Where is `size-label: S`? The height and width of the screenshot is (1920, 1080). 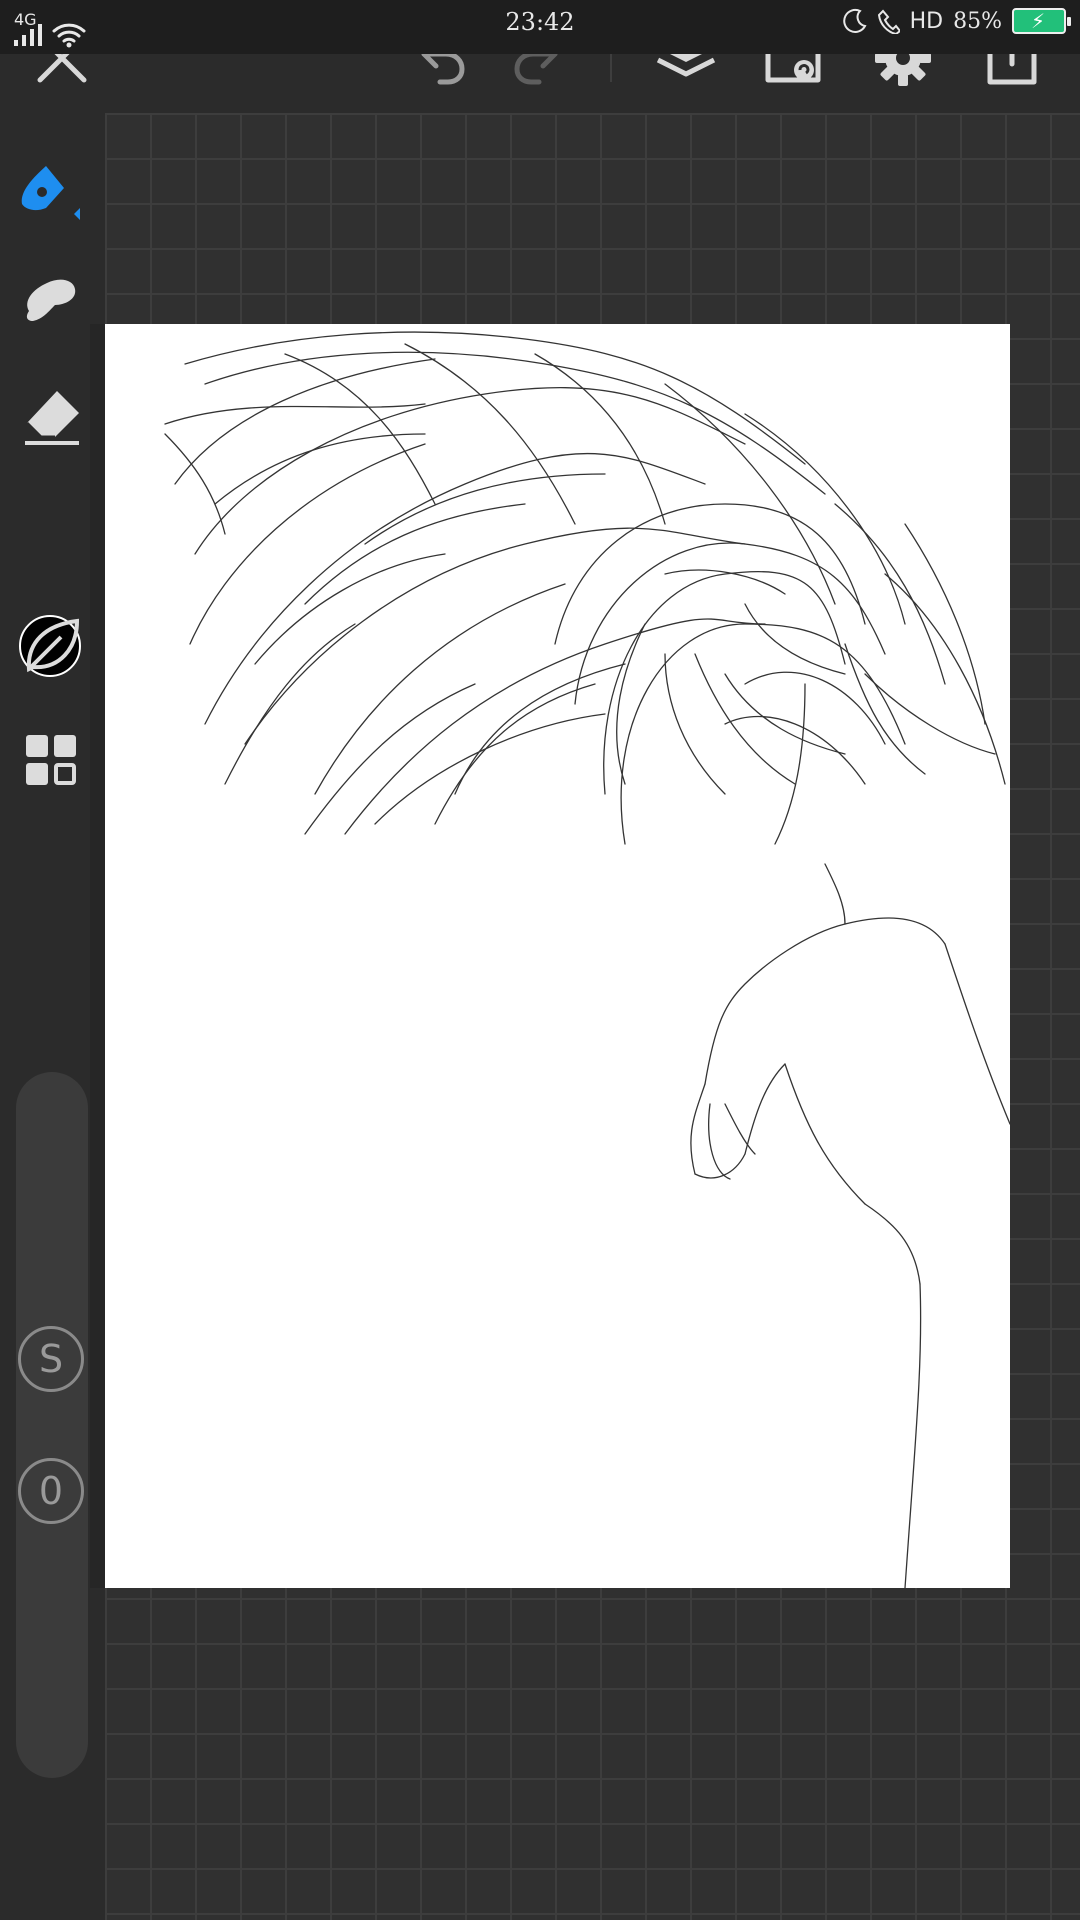 size-label: S is located at coordinates (51, 1359).